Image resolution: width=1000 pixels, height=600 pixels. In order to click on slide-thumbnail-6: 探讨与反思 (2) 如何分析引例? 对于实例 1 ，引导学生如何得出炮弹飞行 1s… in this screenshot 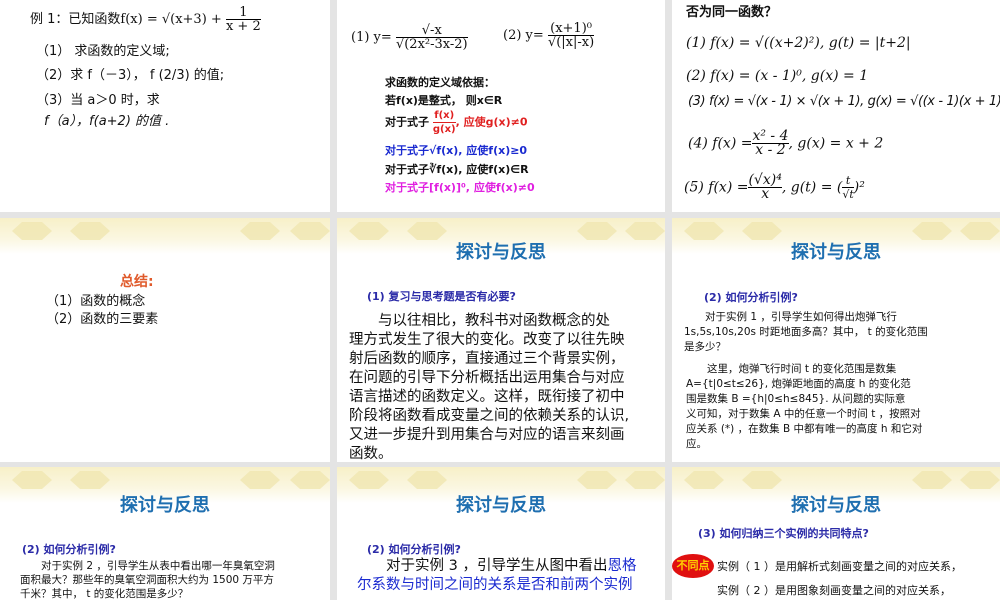, I will do `click(836, 340)`.